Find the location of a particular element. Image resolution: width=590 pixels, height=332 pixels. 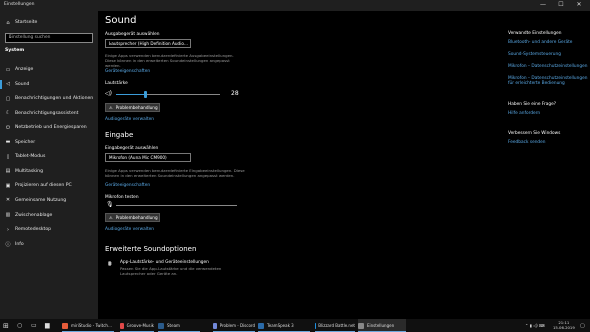

folder-icon: ▆ is located at coordinates (47, 325).